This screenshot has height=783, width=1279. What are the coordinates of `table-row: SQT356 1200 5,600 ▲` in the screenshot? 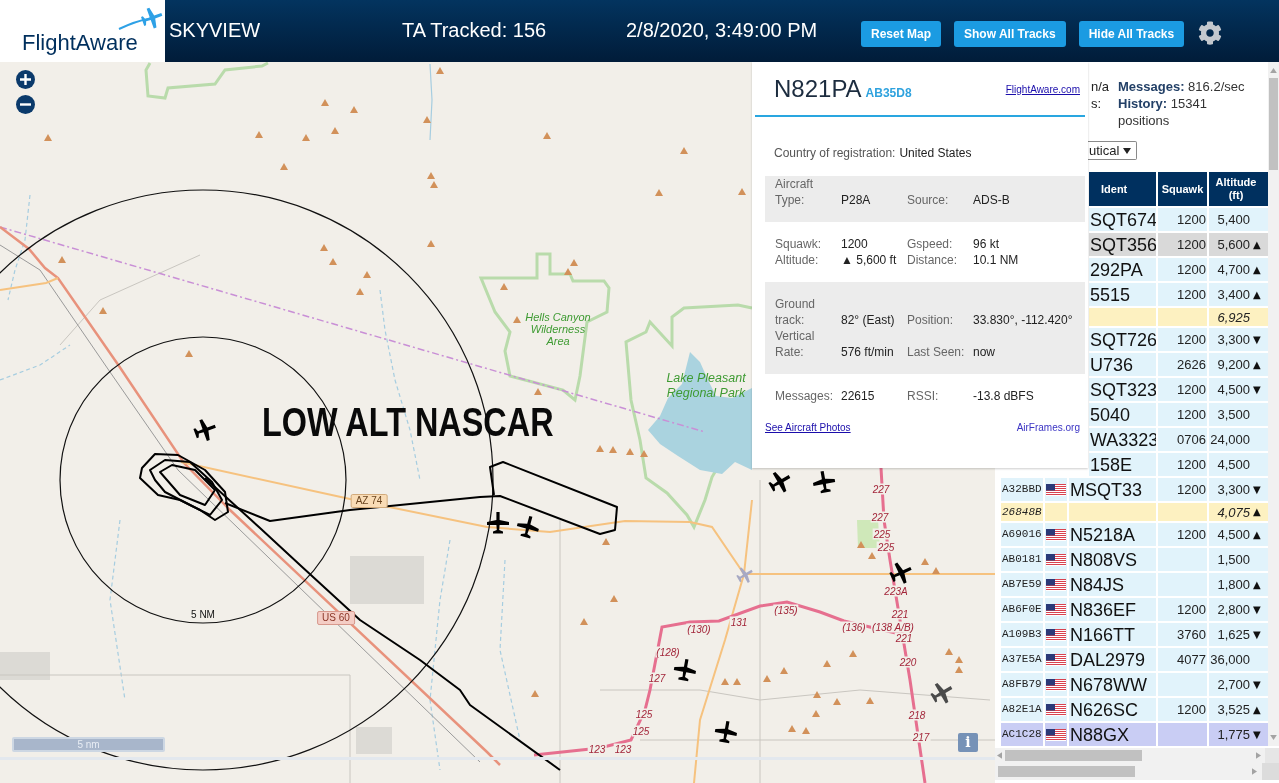 It's located at (1178, 244).